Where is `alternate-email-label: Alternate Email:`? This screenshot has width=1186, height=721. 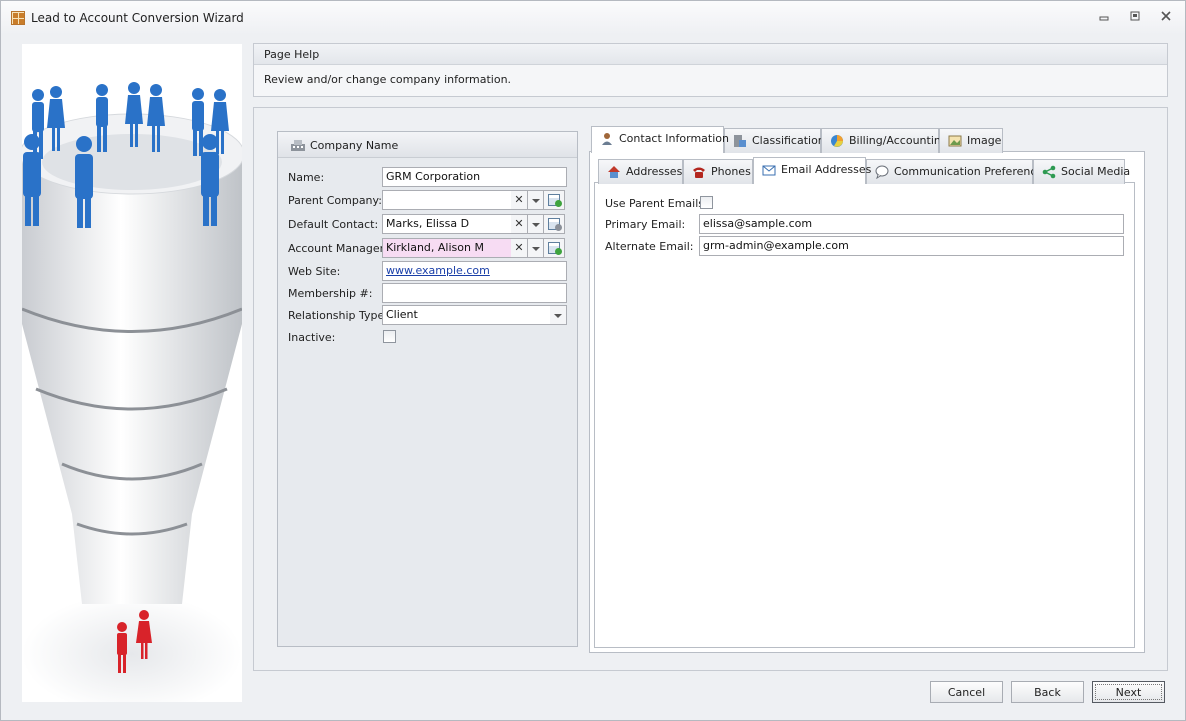 alternate-email-label: Alternate Email: is located at coordinates (649, 246).